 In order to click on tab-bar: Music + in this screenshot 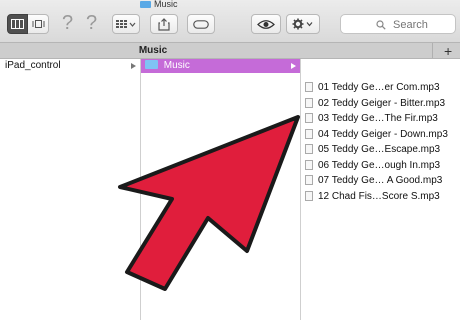, I will do `click(230, 50)`.